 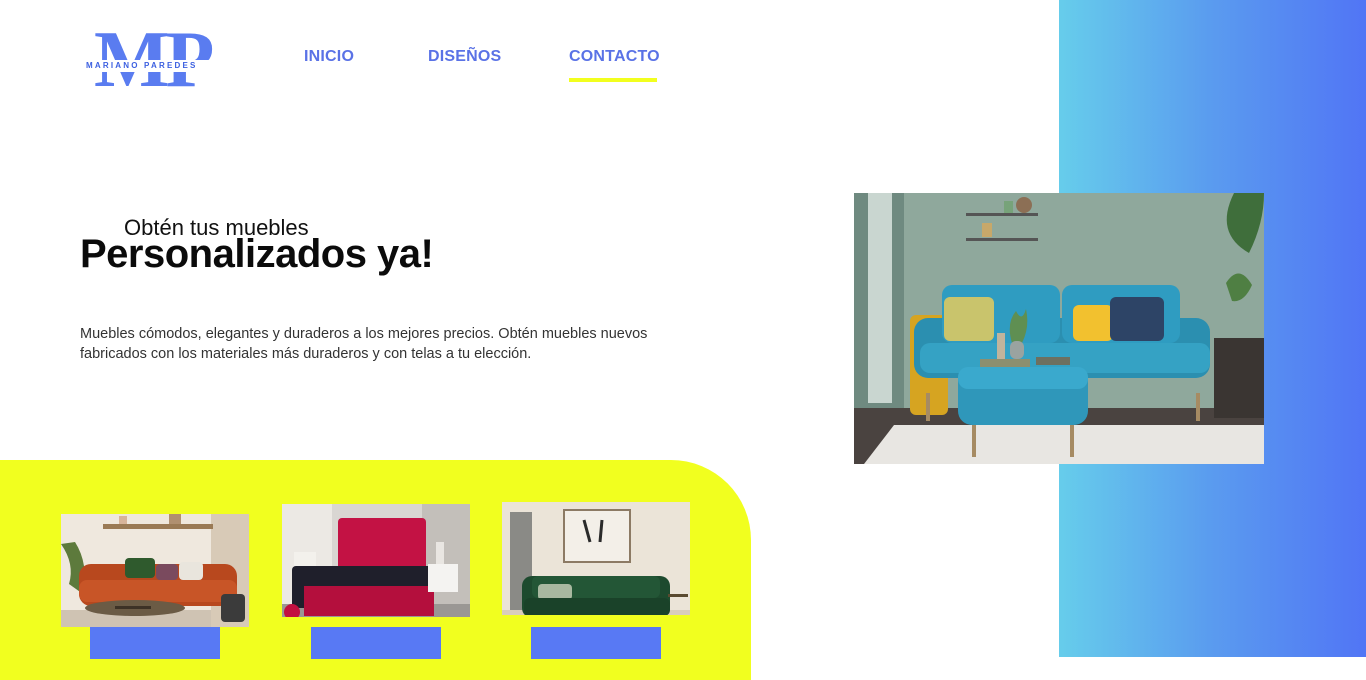 I want to click on nav-item-disenos: DISEÑOS, so click(x=464, y=57).